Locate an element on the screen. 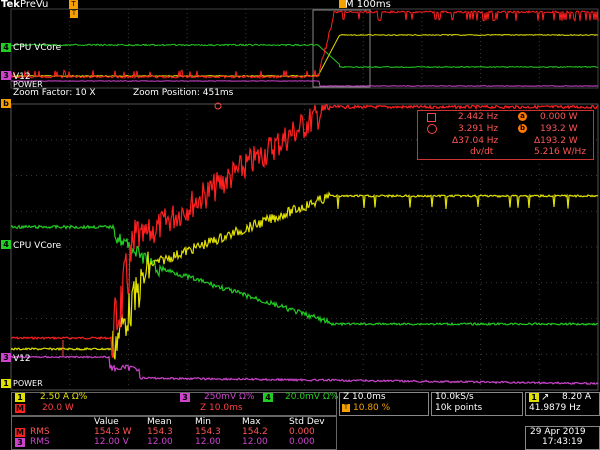  brand-logo: Tek is located at coordinates (10, 5).